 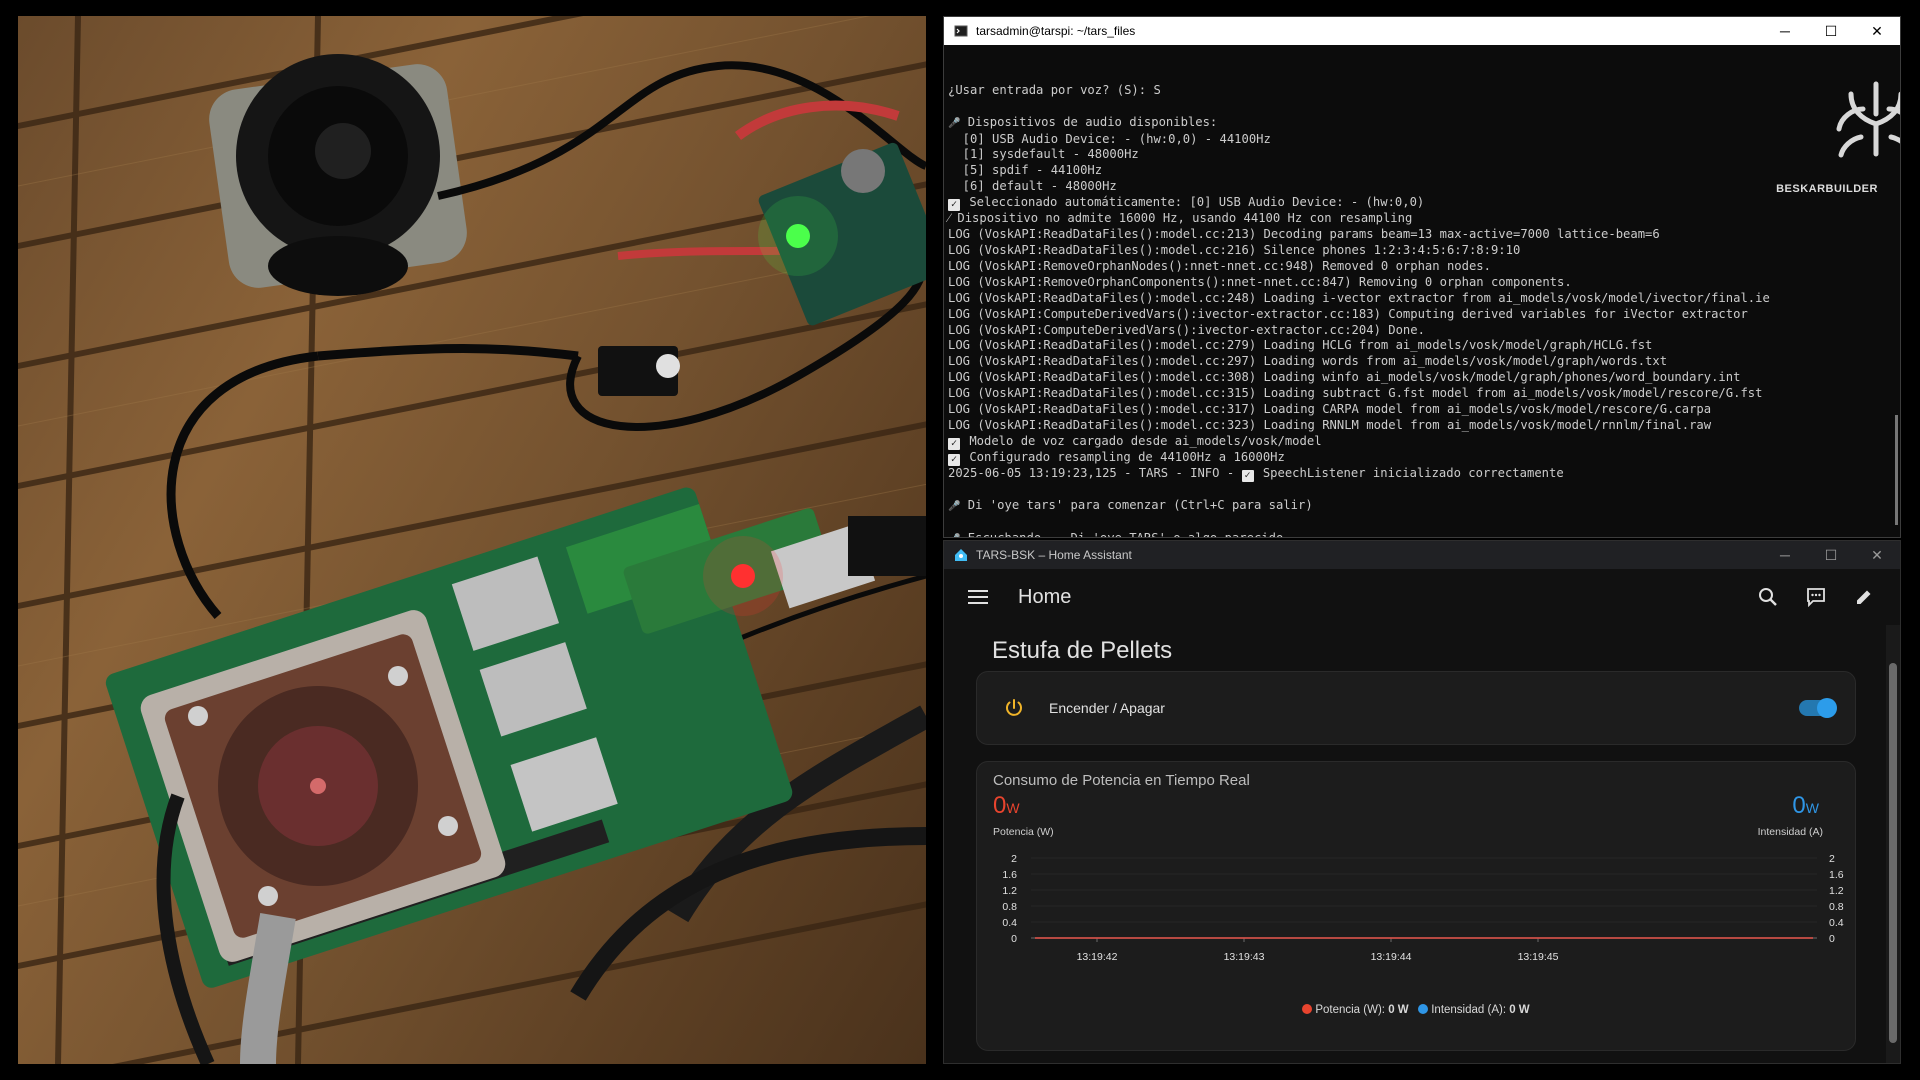 I want to click on search-icon, so click(x=1768, y=597).